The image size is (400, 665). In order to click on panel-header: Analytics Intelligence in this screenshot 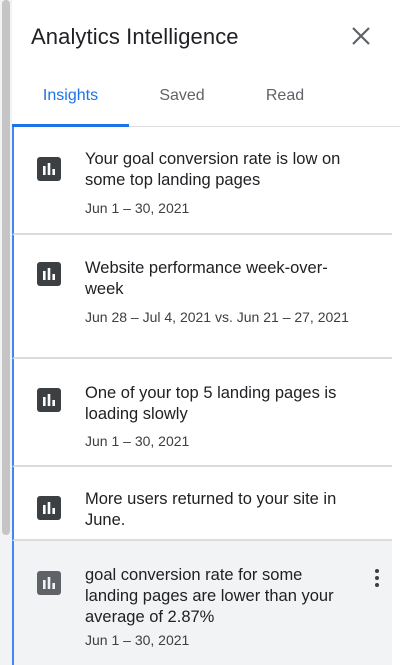, I will do `click(206, 37)`.